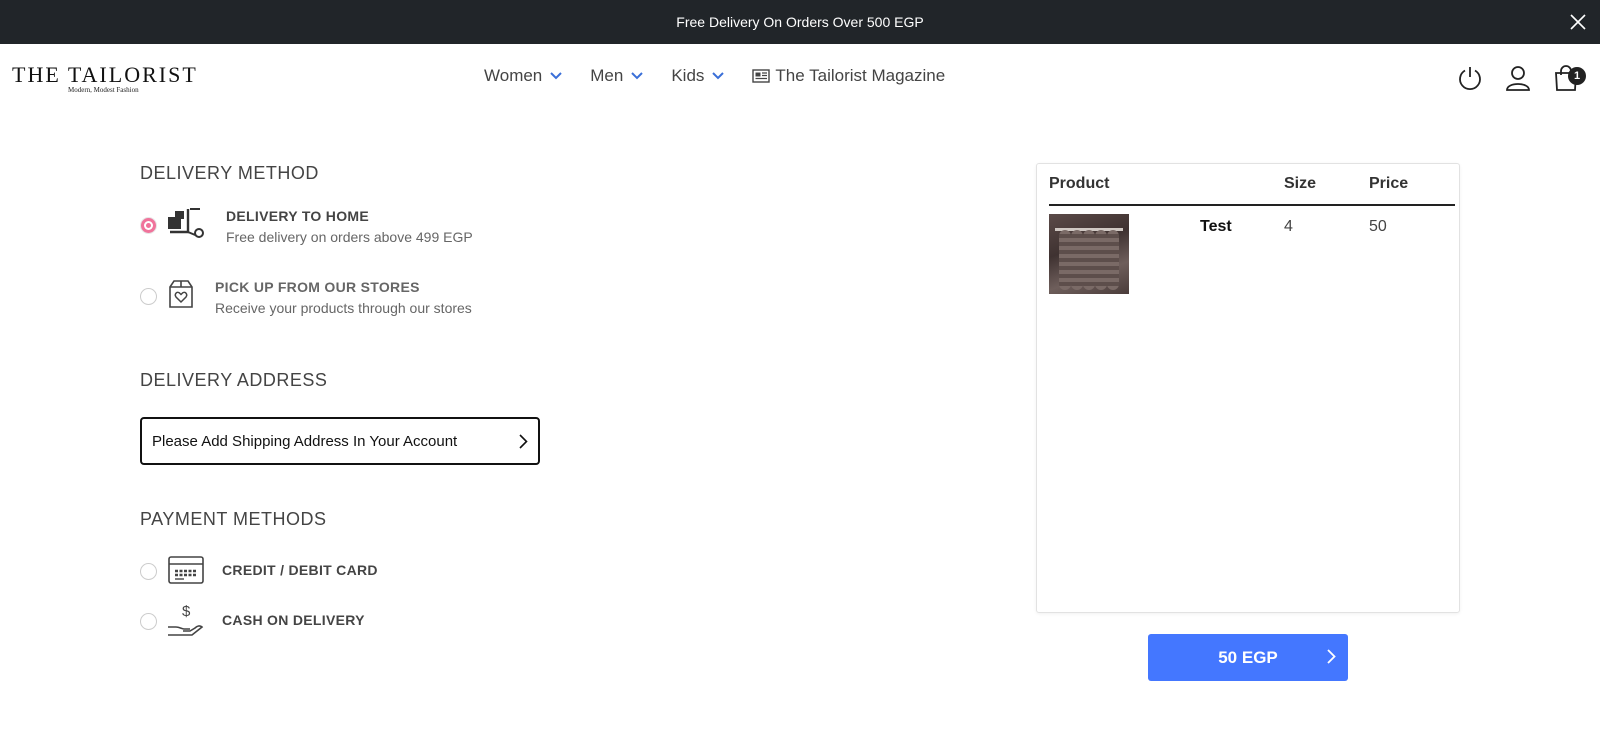  Describe the element at coordinates (1578, 22) in the screenshot. I see `close-icon` at that location.